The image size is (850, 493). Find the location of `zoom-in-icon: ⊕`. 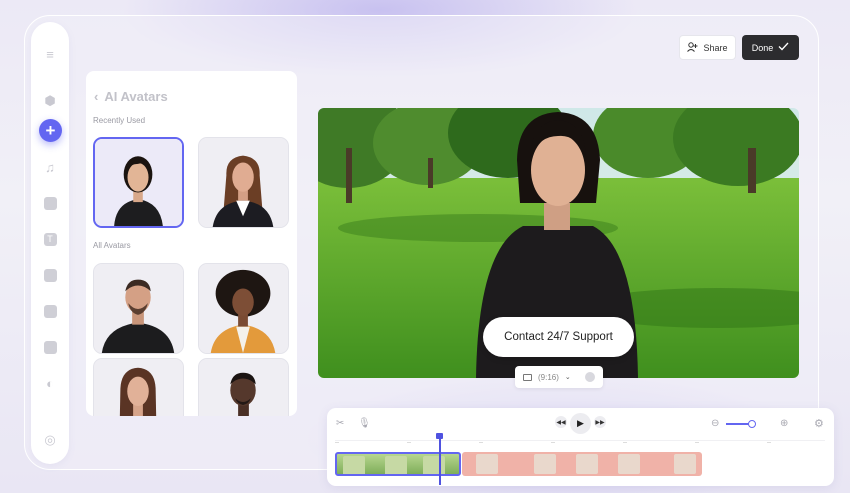

zoom-in-icon: ⊕ is located at coordinates (784, 423).